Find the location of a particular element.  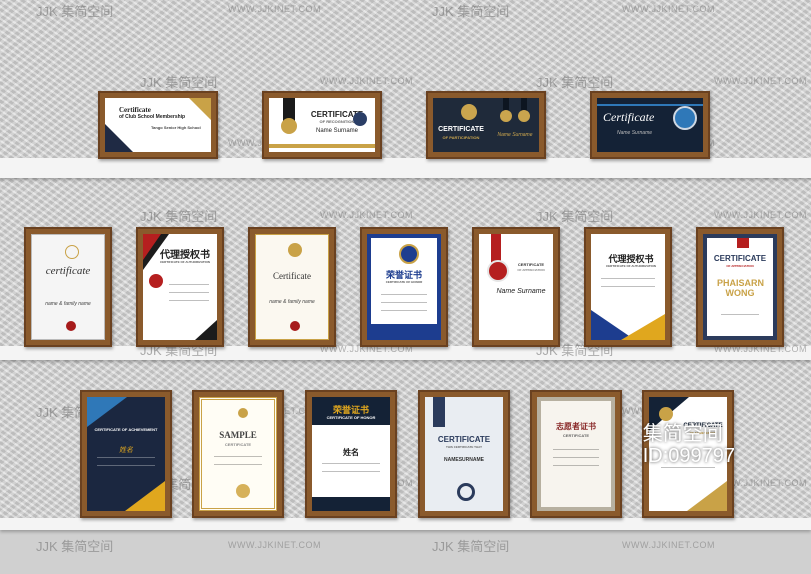

certificate-frame: 荣誉证书 CERTIFICATE OF HONOR is located at coordinates (404, 287).